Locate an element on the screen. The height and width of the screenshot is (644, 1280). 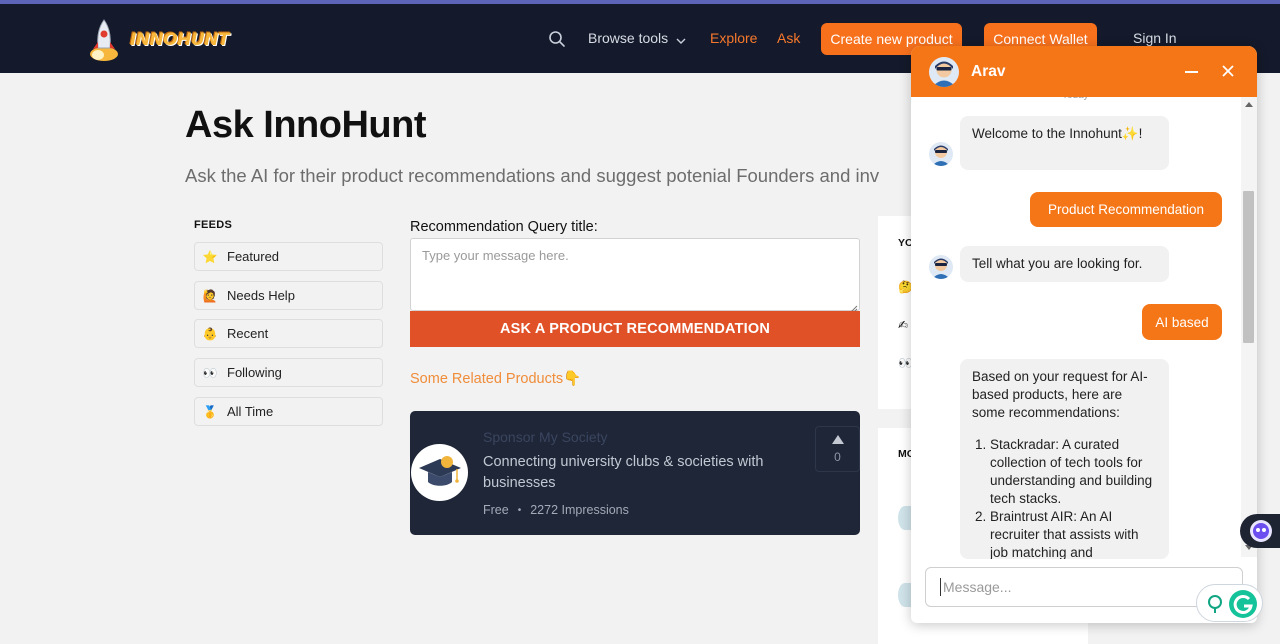
related-products-heading: Some Related Products👇 is located at coordinates (496, 379).